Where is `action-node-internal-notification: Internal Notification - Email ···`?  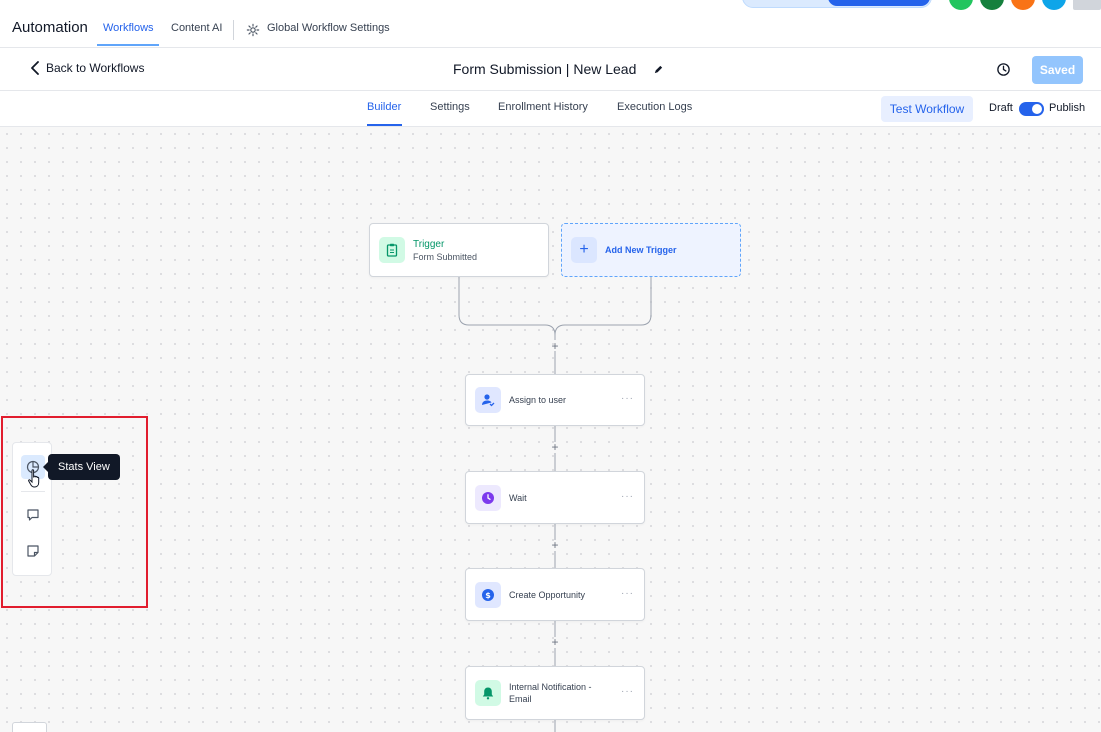
action-node-internal-notification: Internal Notification - Email ··· is located at coordinates (555, 693).